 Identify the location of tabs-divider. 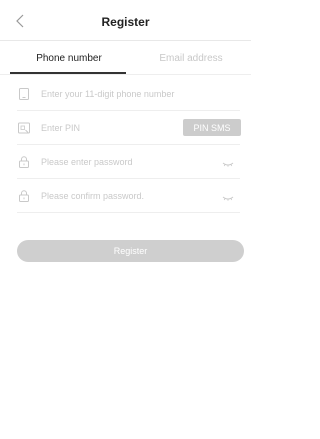
(125, 74).